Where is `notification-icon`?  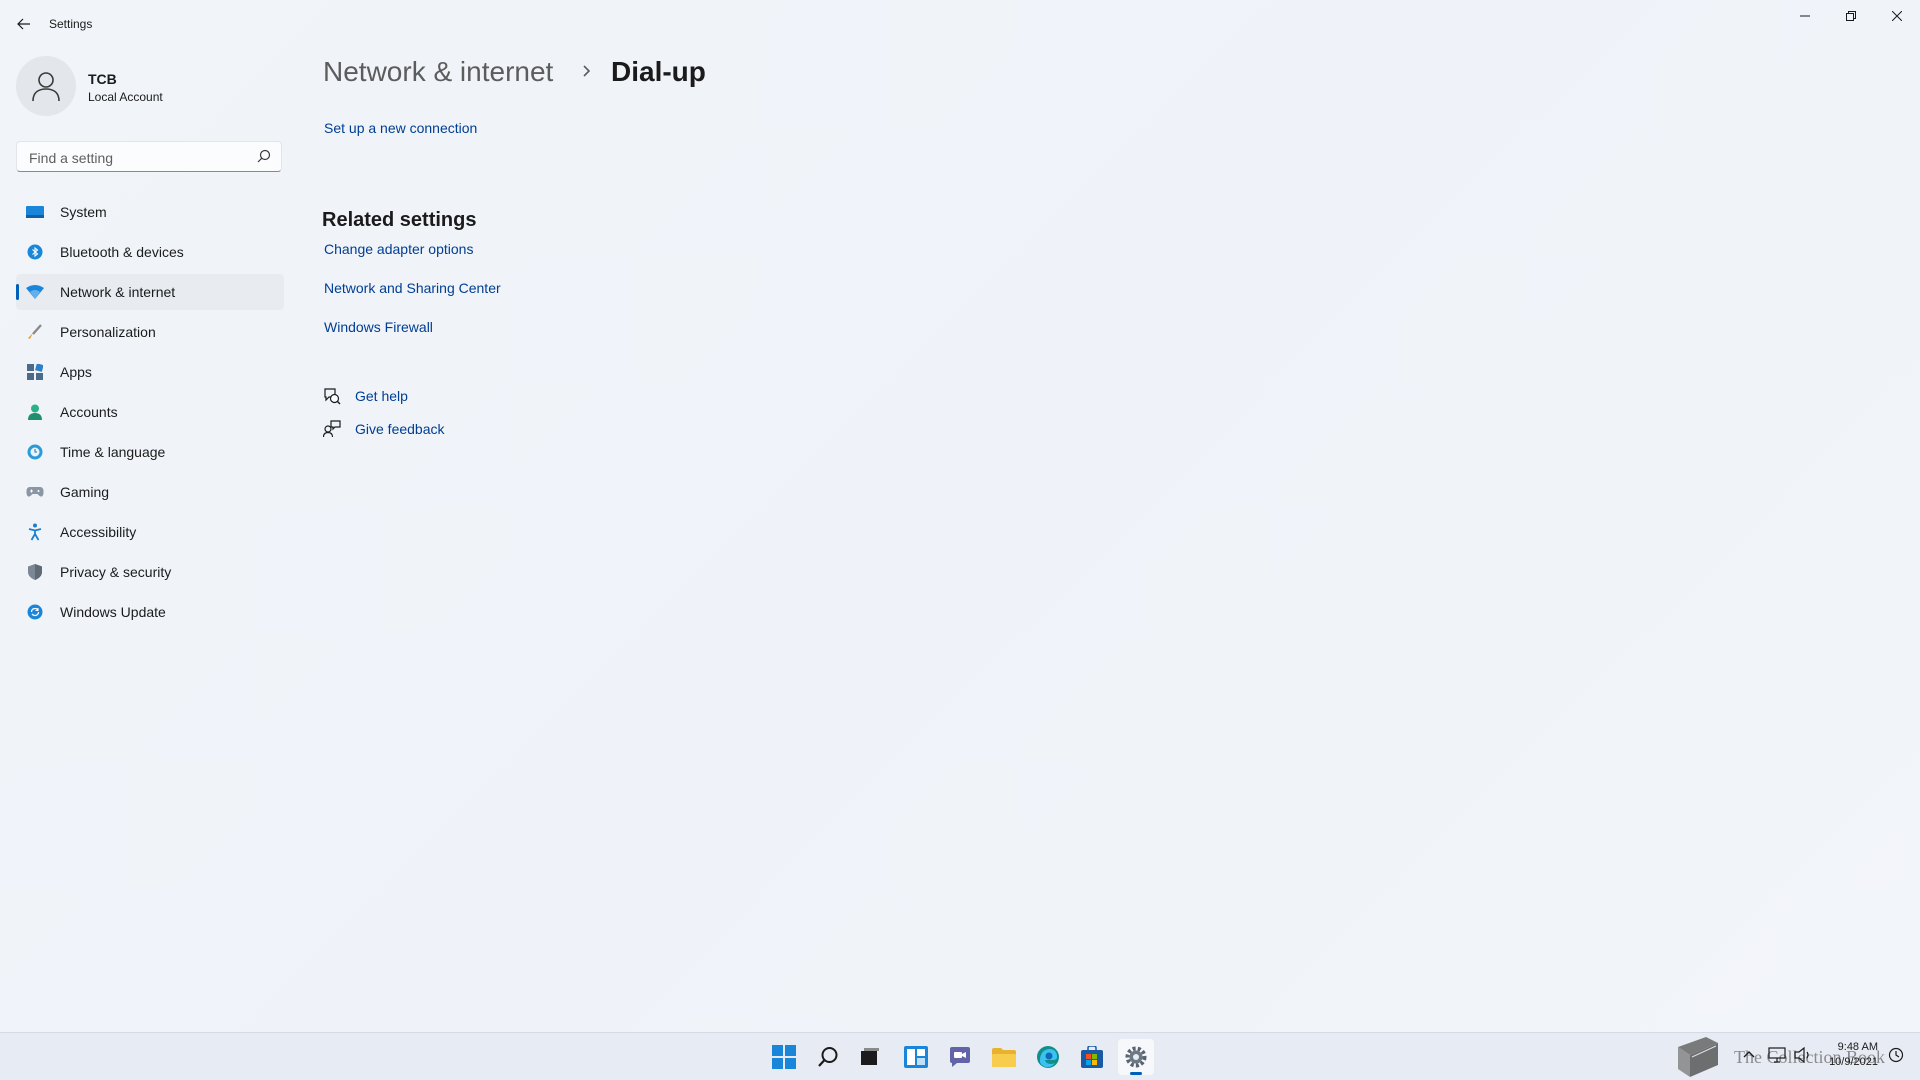
notification-icon is located at coordinates (1896, 1055).